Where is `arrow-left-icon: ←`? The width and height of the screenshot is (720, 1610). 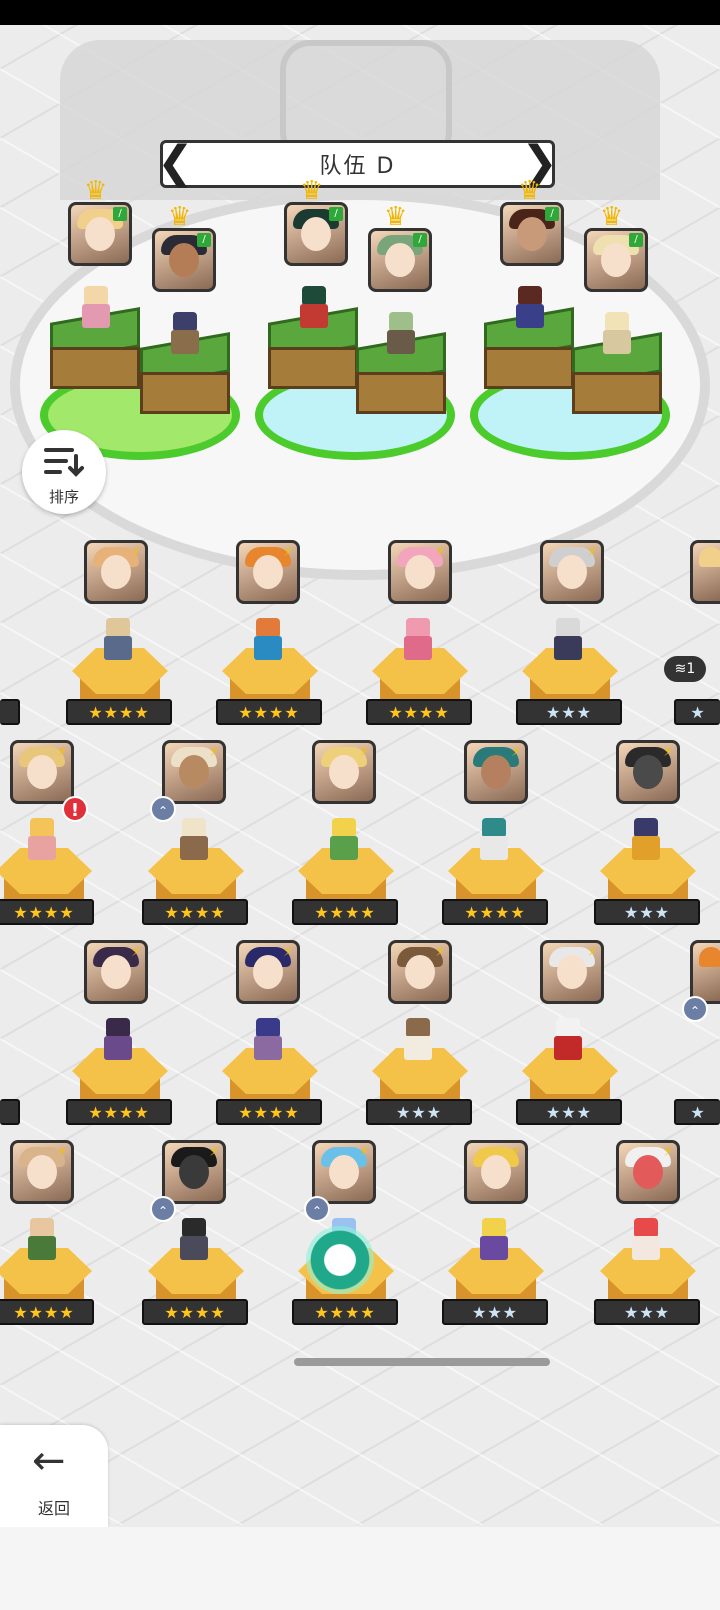 arrow-left-icon: ← is located at coordinates (49, 1461).